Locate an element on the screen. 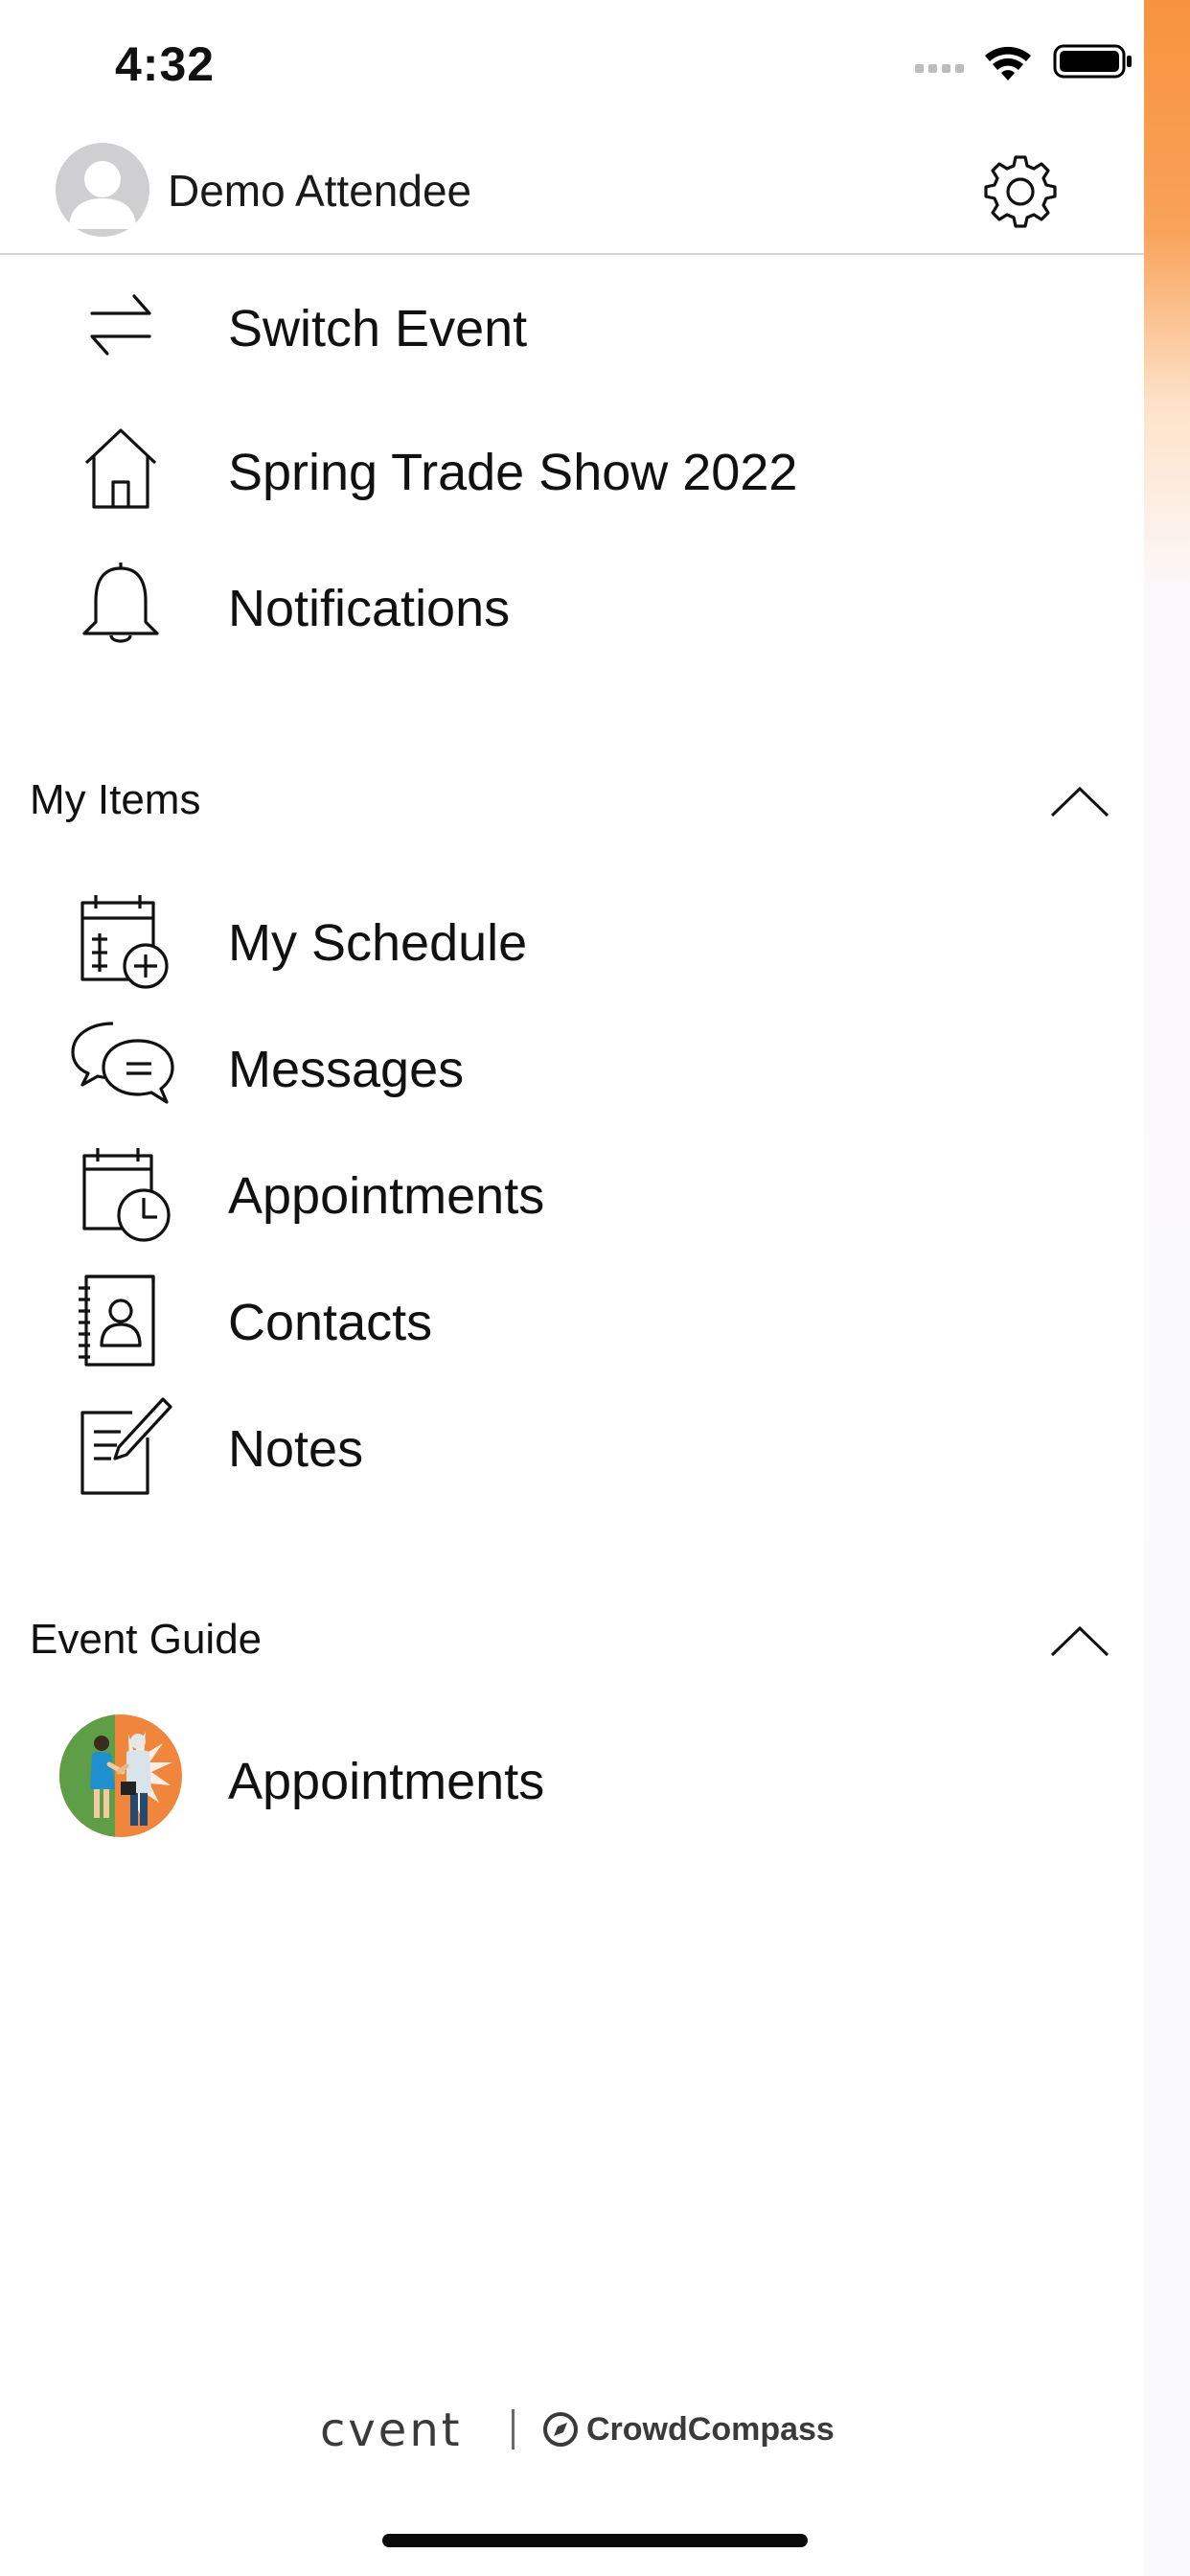 The height and width of the screenshot is (2576, 1190). note-pencil-icon is located at coordinates (126, 1446).